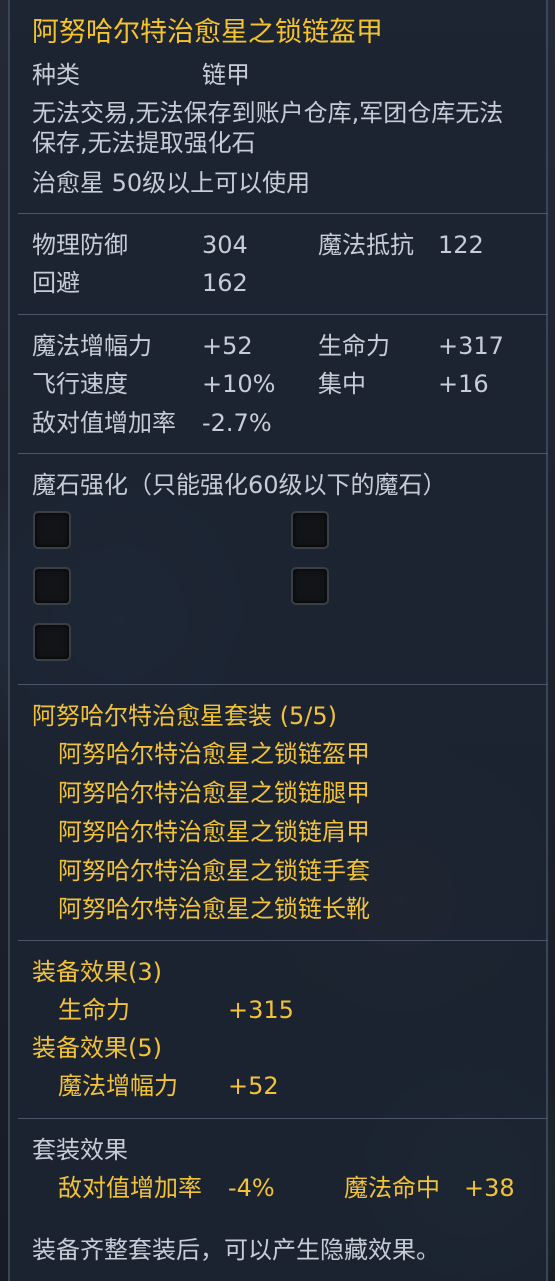 The height and width of the screenshot is (1281, 555). I want to click on bonus-label-magic-boost: 魔法增幅力, so click(92, 346).